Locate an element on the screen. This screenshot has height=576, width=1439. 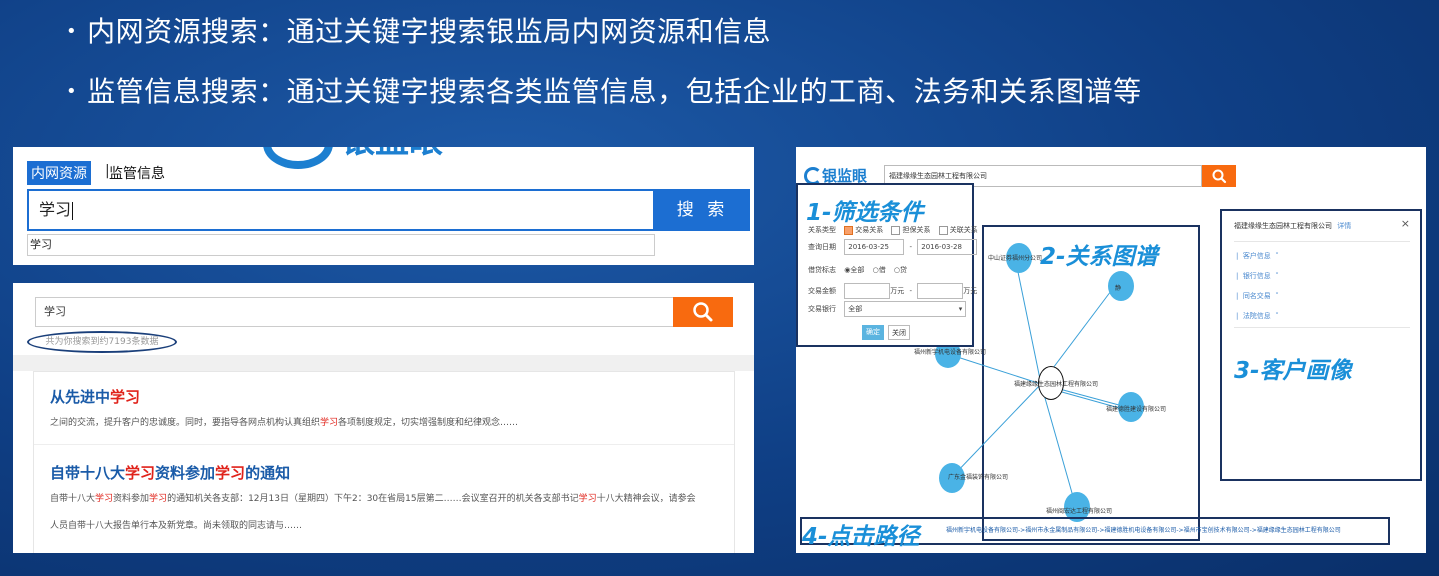
filter-date-row: 查询日期 2016-03-25 - 2016-03-28 is located at coordinates (893, 247).